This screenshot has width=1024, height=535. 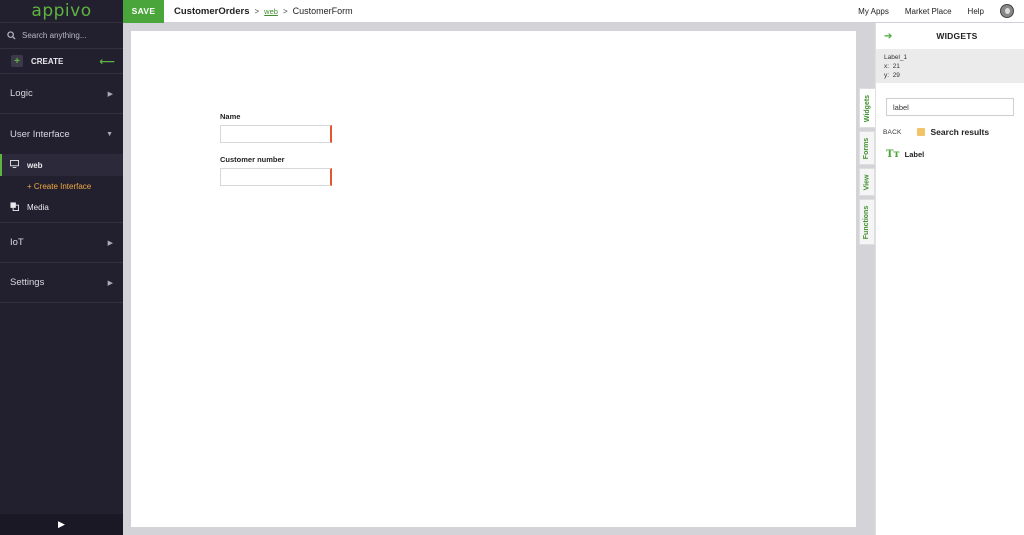 I want to click on top-nav: My Apps Market Place Help, so click(x=941, y=11).